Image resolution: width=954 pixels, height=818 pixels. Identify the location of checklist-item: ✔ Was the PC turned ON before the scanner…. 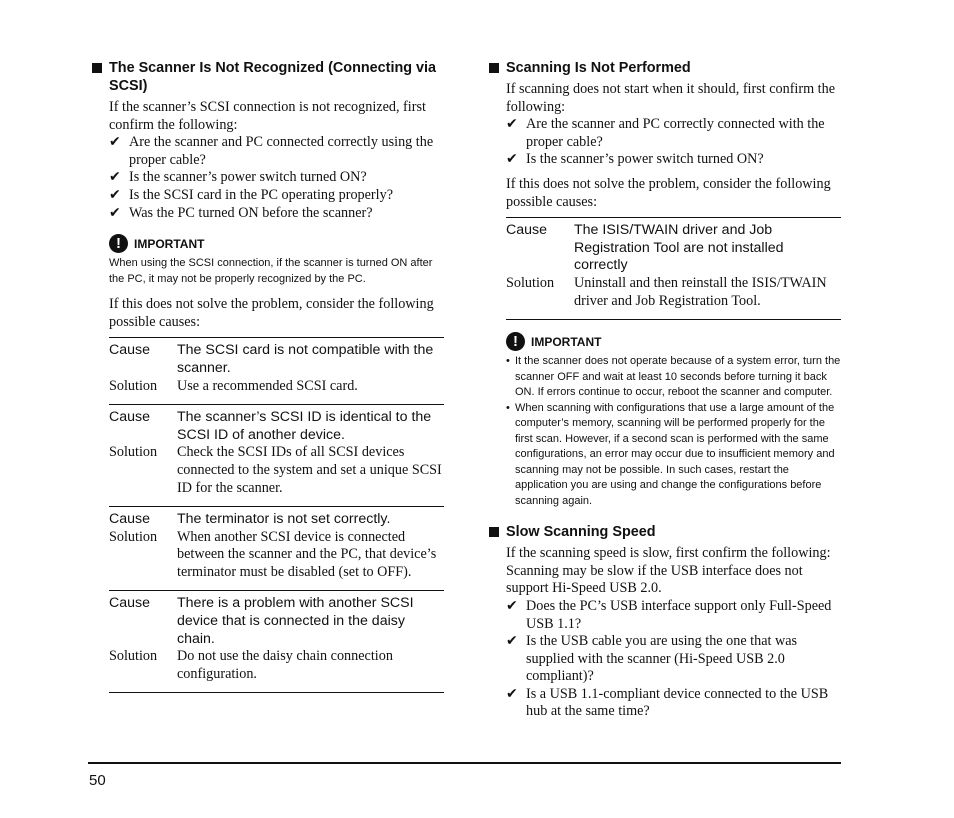
(241, 212).